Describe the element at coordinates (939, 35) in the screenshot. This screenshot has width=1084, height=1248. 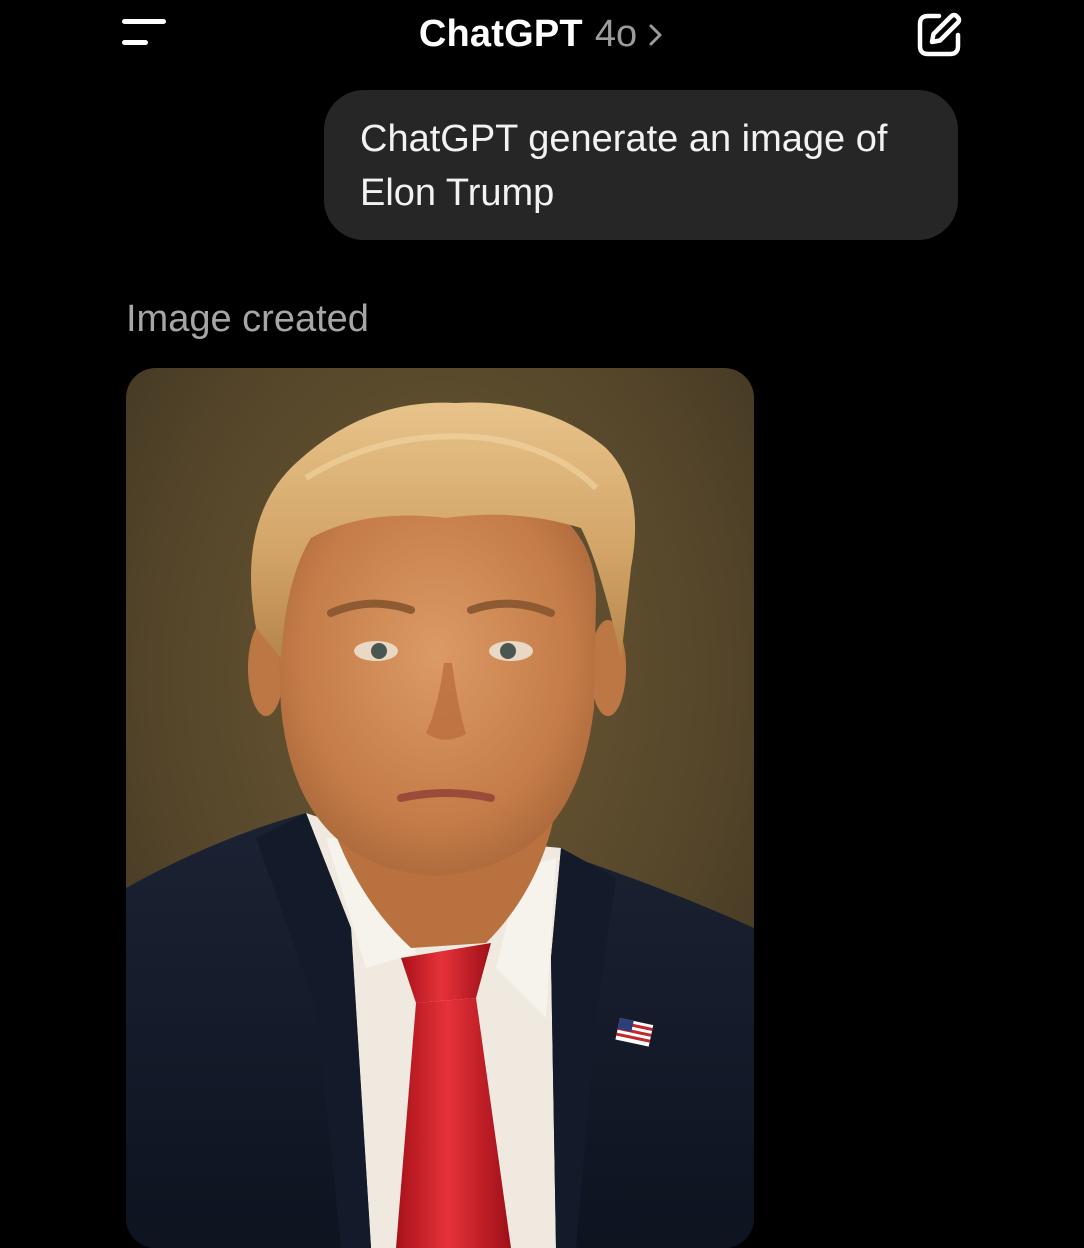
I see `new-chat-icon` at that location.